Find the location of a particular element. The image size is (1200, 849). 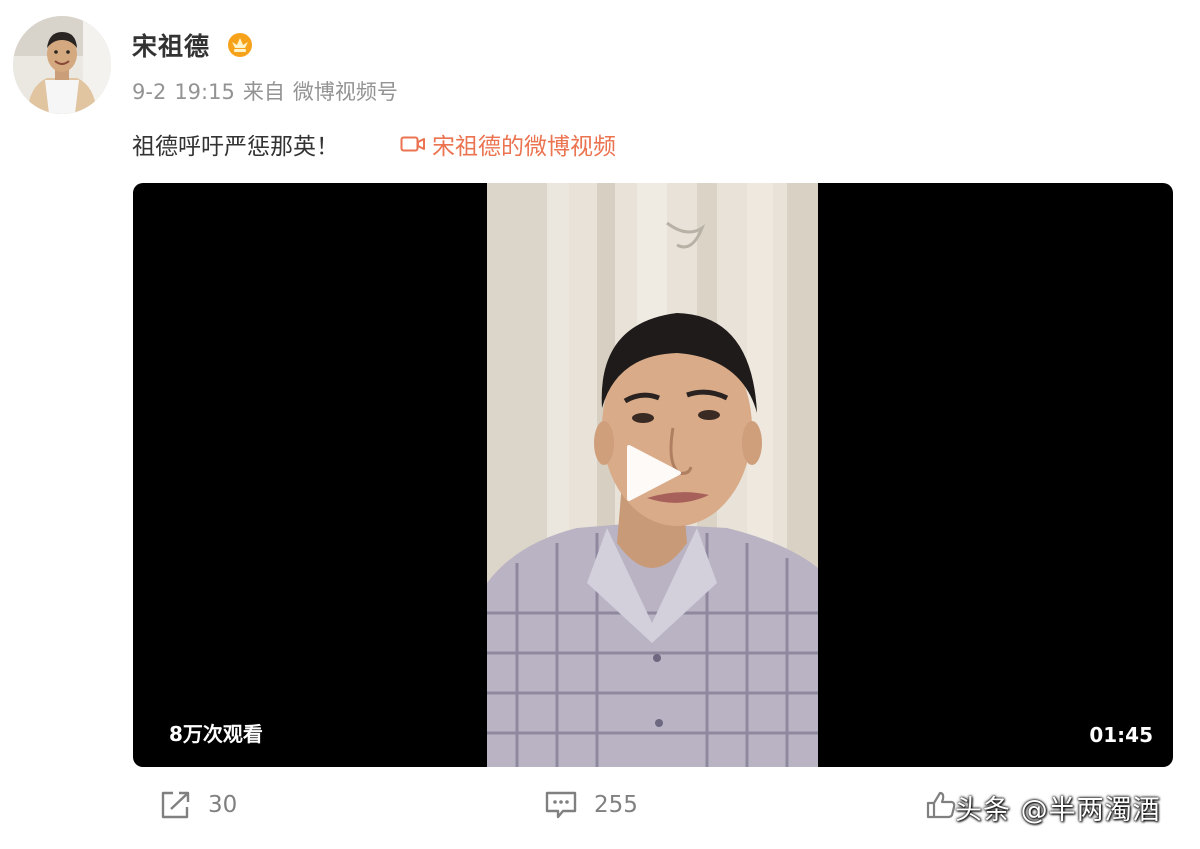

post-time: 19:15 is located at coordinates (204, 92).